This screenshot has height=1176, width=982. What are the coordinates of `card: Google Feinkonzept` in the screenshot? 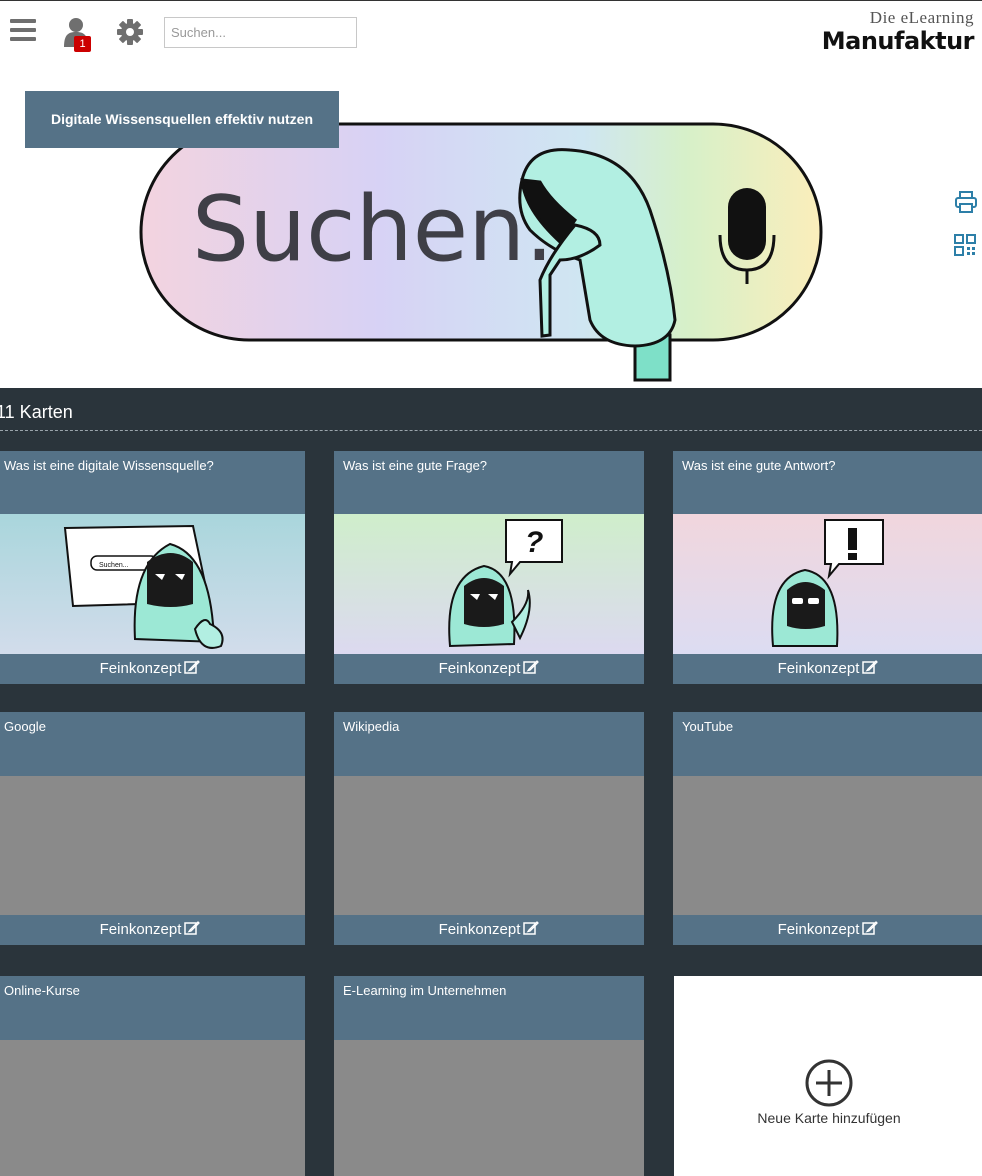 It's located at (152, 828).